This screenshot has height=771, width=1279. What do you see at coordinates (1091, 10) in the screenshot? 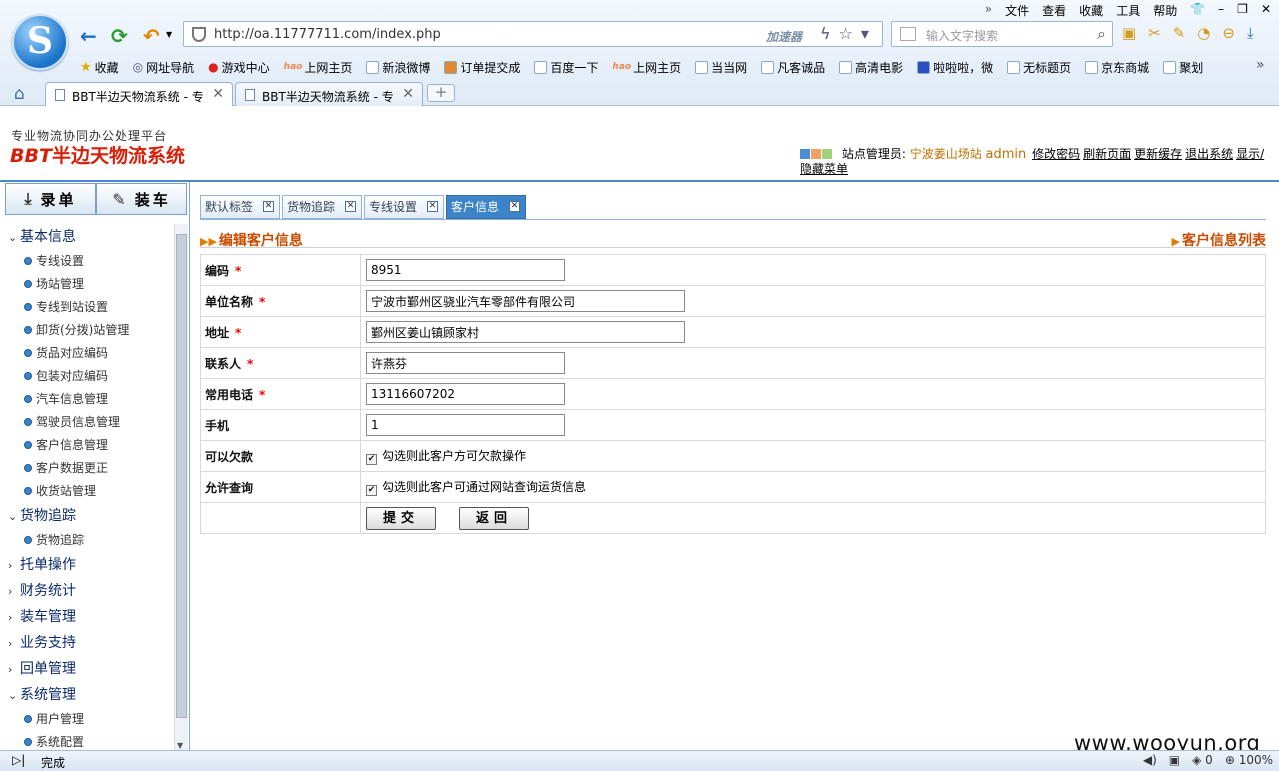
I see `menu-favorites: 收藏` at bounding box center [1091, 10].